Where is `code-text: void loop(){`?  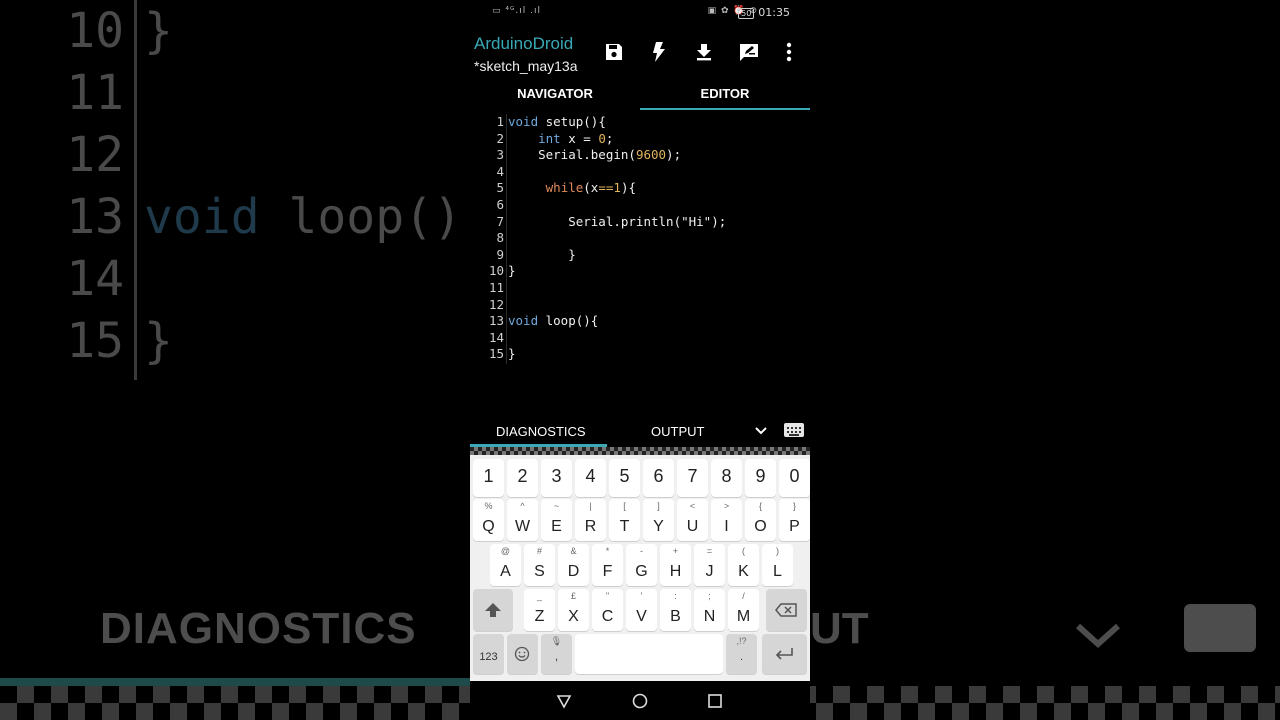 code-text: void loop(){ is located at coordinates (553, 321).